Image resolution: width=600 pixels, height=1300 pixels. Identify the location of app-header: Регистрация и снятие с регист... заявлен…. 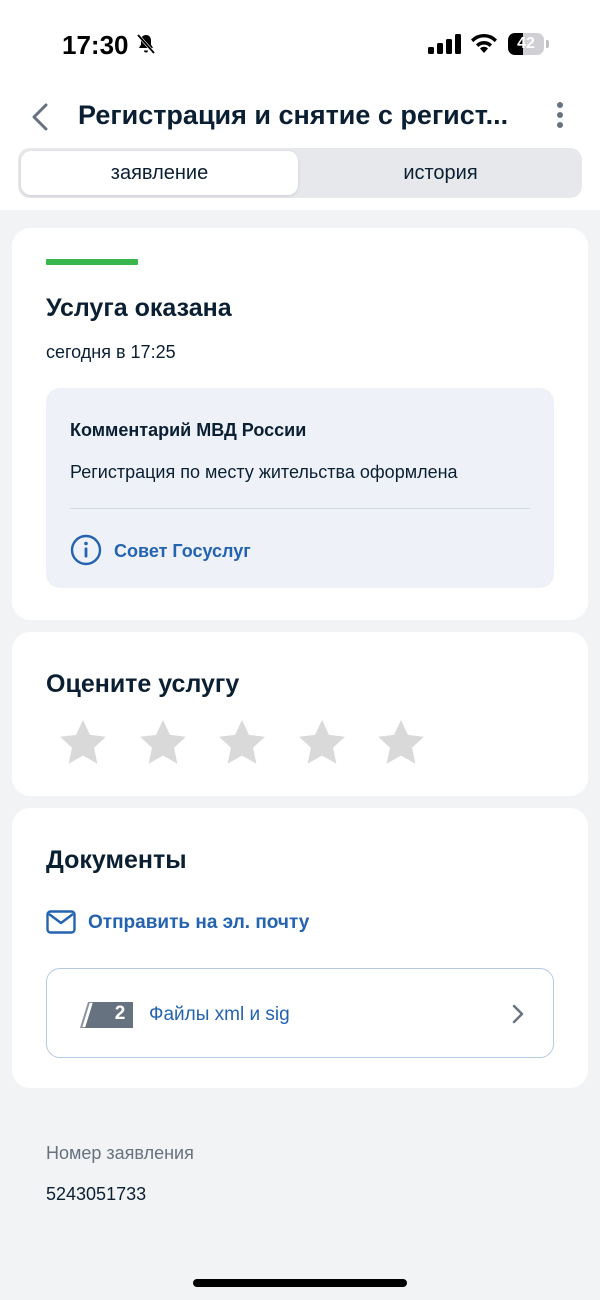
(300, 150).